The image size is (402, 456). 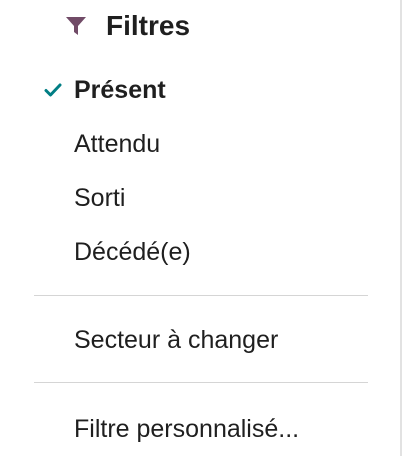 What do you see at coordinates (200, 252) in the screenshot?
I see `filter-item-decede: Décédé(e)` at bounding box center [200, 252].